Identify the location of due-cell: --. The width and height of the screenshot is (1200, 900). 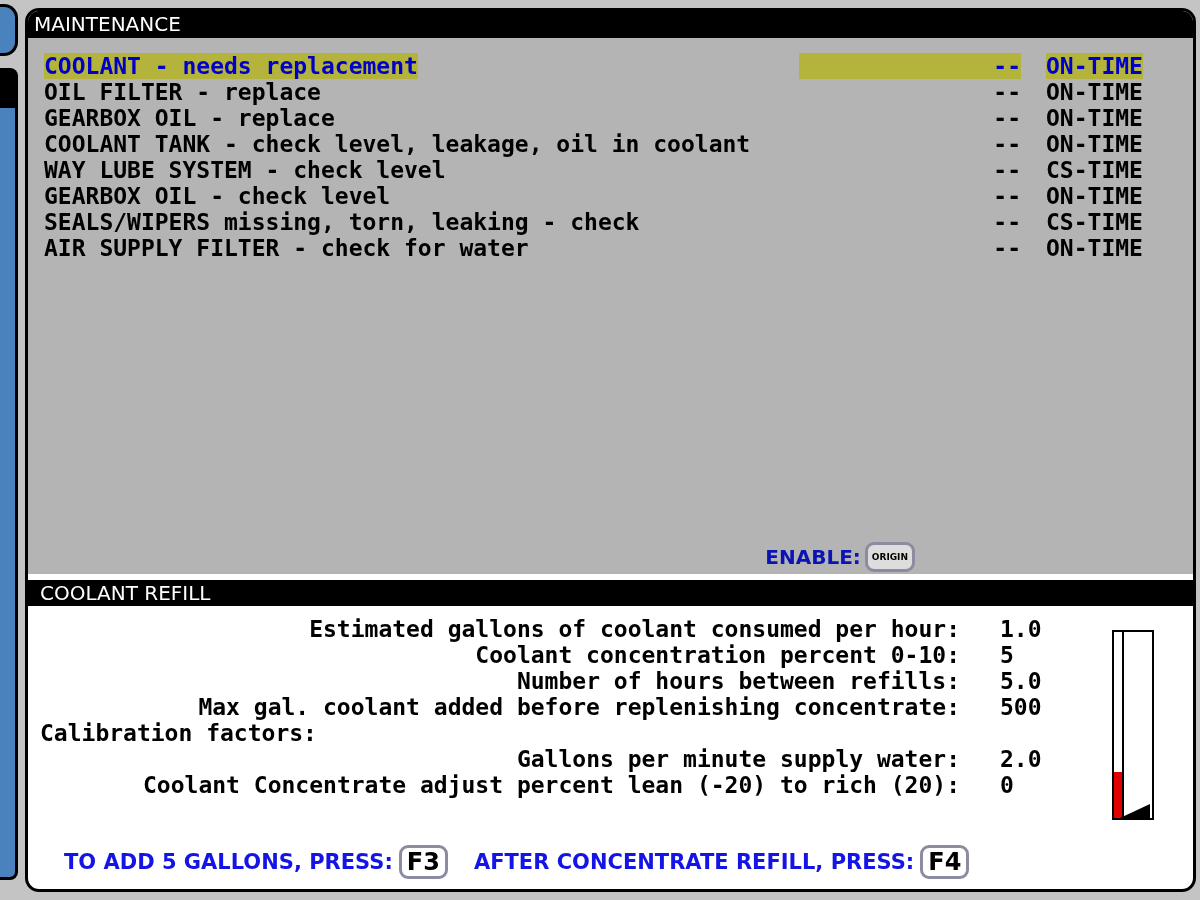
(910, 66).